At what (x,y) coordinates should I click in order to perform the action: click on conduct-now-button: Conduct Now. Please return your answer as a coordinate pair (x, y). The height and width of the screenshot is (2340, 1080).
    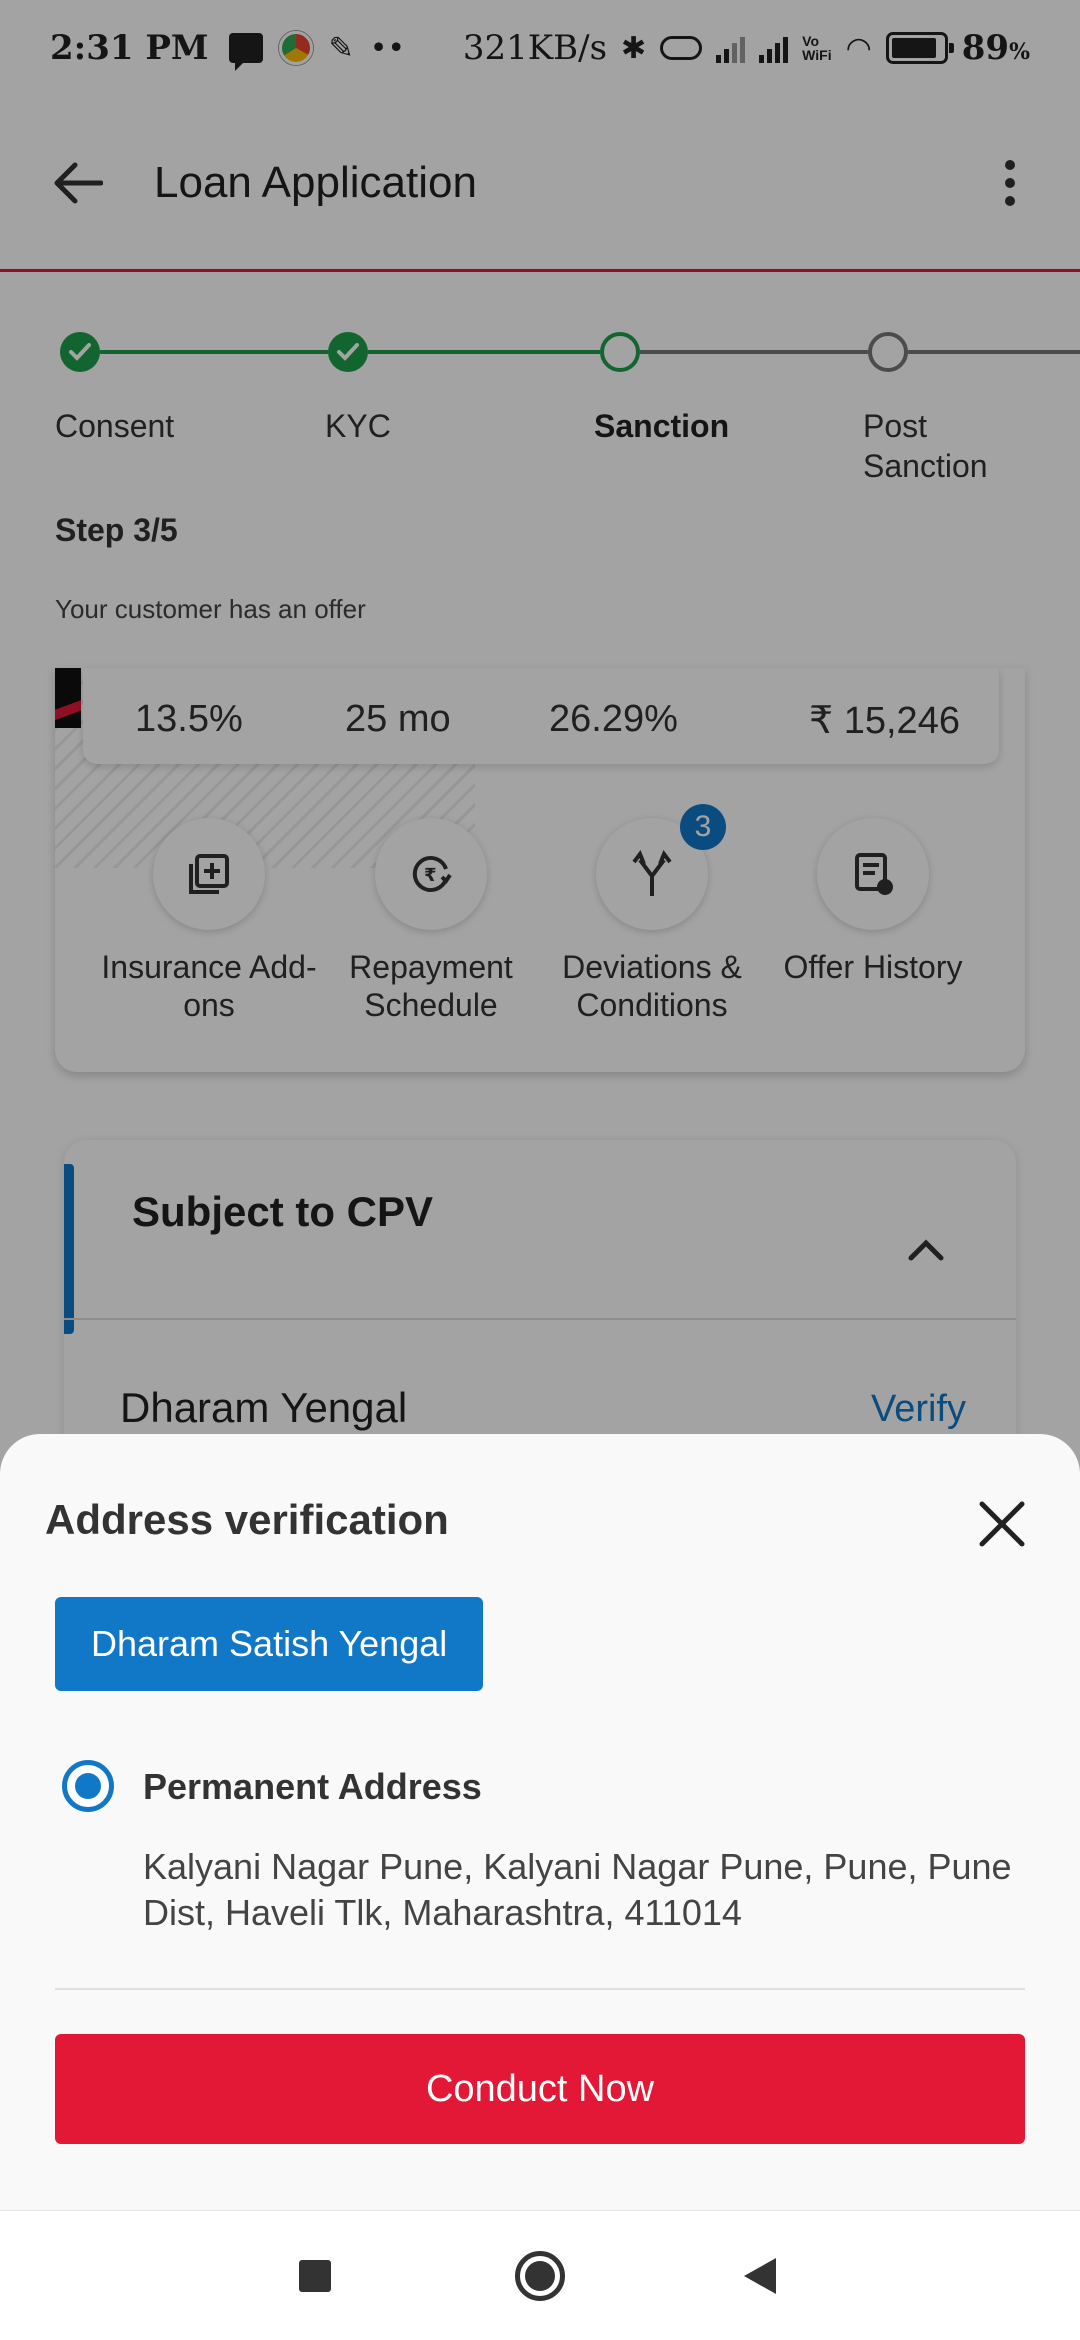
    Looking at the image, I should click on (540, 2089).